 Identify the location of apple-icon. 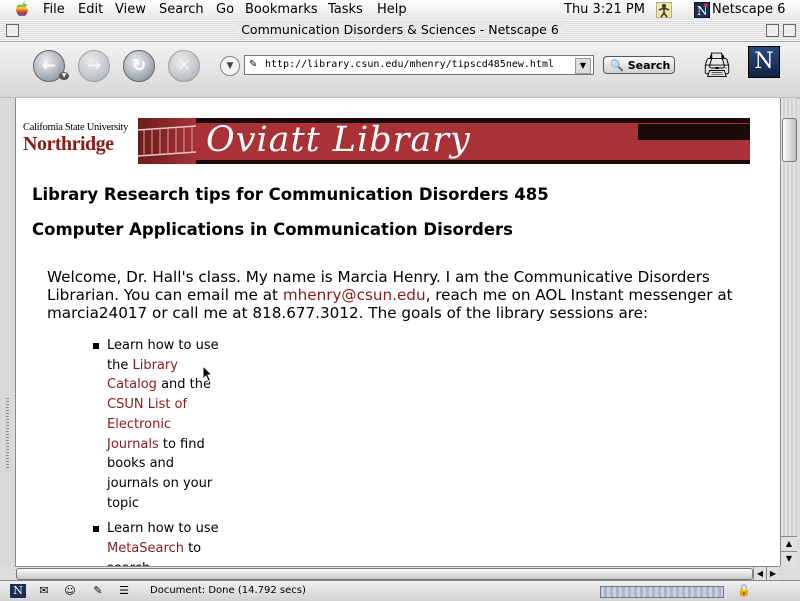
(22, 9).